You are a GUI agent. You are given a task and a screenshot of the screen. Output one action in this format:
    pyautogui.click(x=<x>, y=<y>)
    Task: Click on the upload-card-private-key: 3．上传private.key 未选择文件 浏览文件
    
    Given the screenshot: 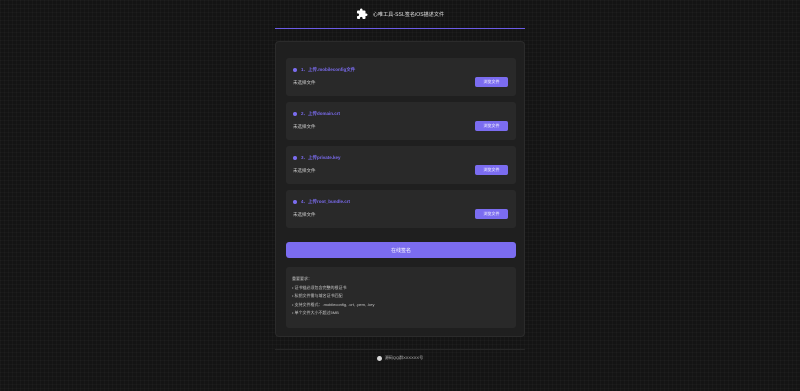 What is the action you would take?
    pyautogui.click(x=401, y=165)
    